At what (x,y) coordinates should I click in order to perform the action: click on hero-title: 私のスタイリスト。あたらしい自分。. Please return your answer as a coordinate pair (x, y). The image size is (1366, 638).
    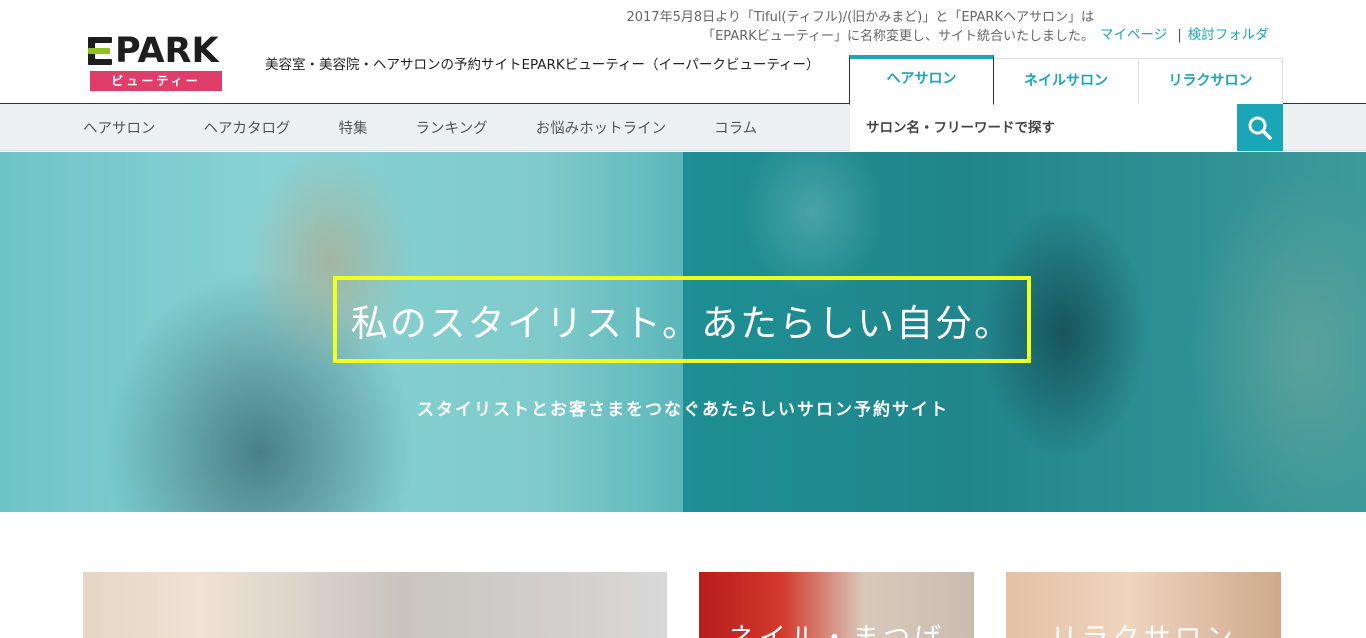
    Looking at the image, I should click on (682, 323).